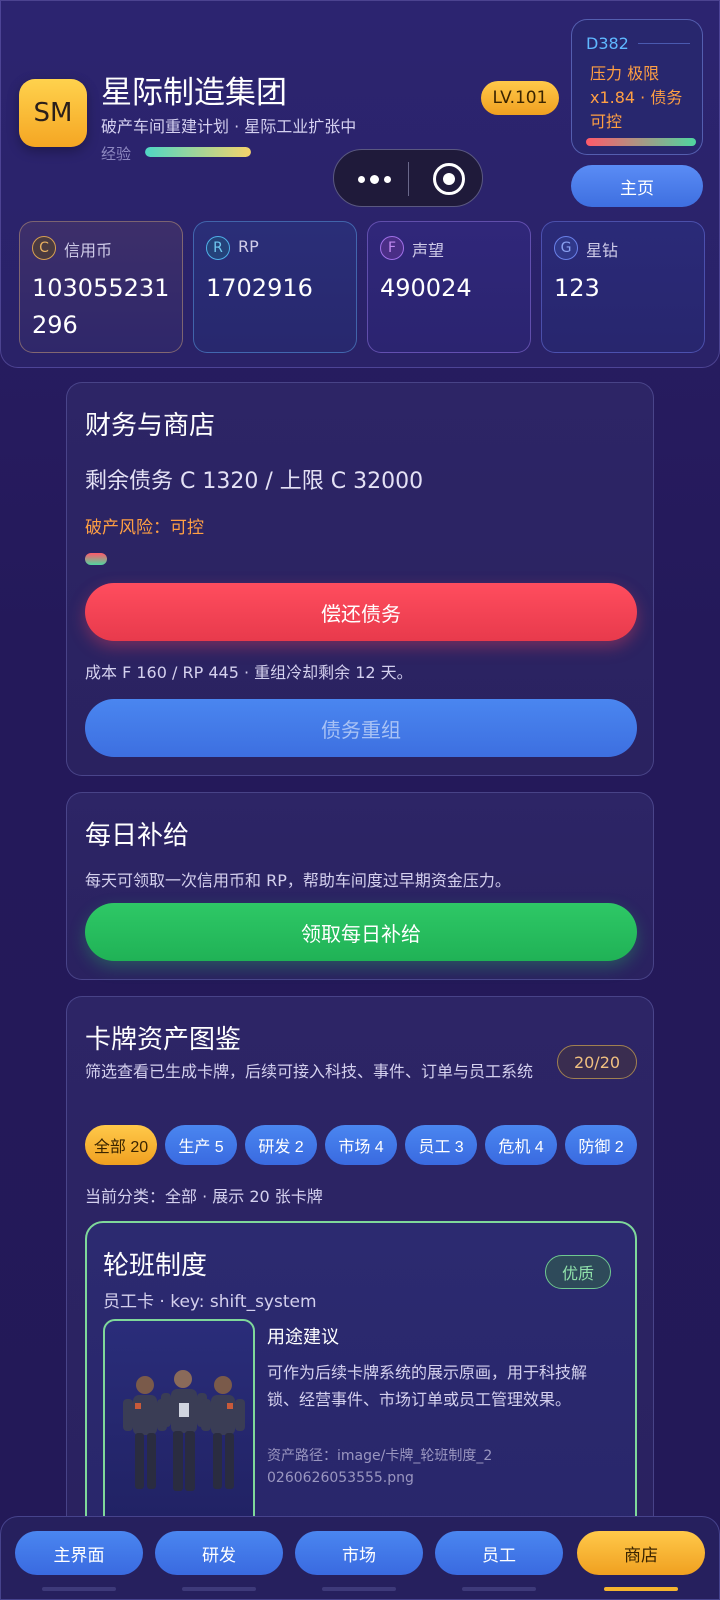  What do you see at coordinates (116, 154) in the screenshot?
I see `exp-label: 经验` at bounding box center [116, 154].